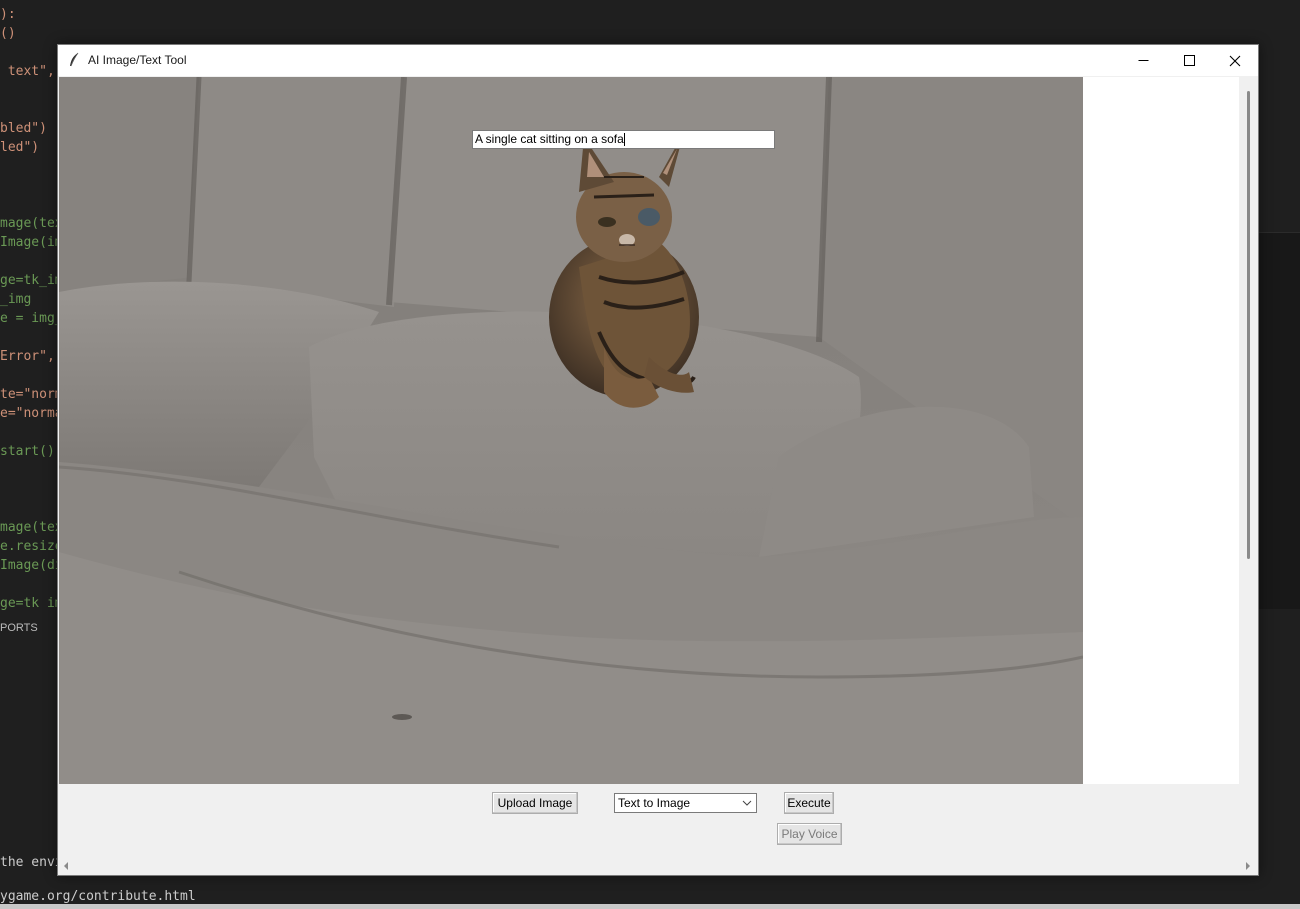 The width and height of the screenshot is (1300, 909). I want to click on scroll-right-icon, so click(1248, 866).